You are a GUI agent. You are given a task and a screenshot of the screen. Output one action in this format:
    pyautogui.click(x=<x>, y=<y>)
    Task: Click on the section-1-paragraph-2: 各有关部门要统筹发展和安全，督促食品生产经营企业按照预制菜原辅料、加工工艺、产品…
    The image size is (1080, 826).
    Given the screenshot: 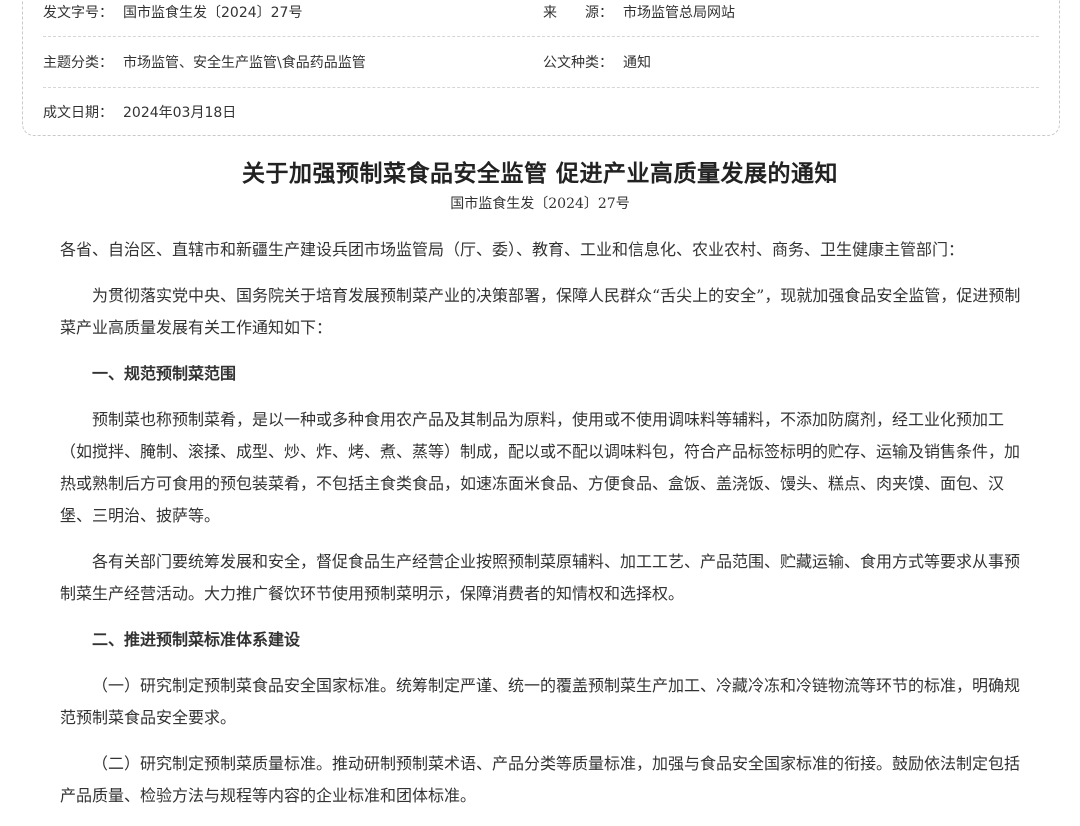 What is the action you would take?
    pyautogui.click(x=540, y=577)
    